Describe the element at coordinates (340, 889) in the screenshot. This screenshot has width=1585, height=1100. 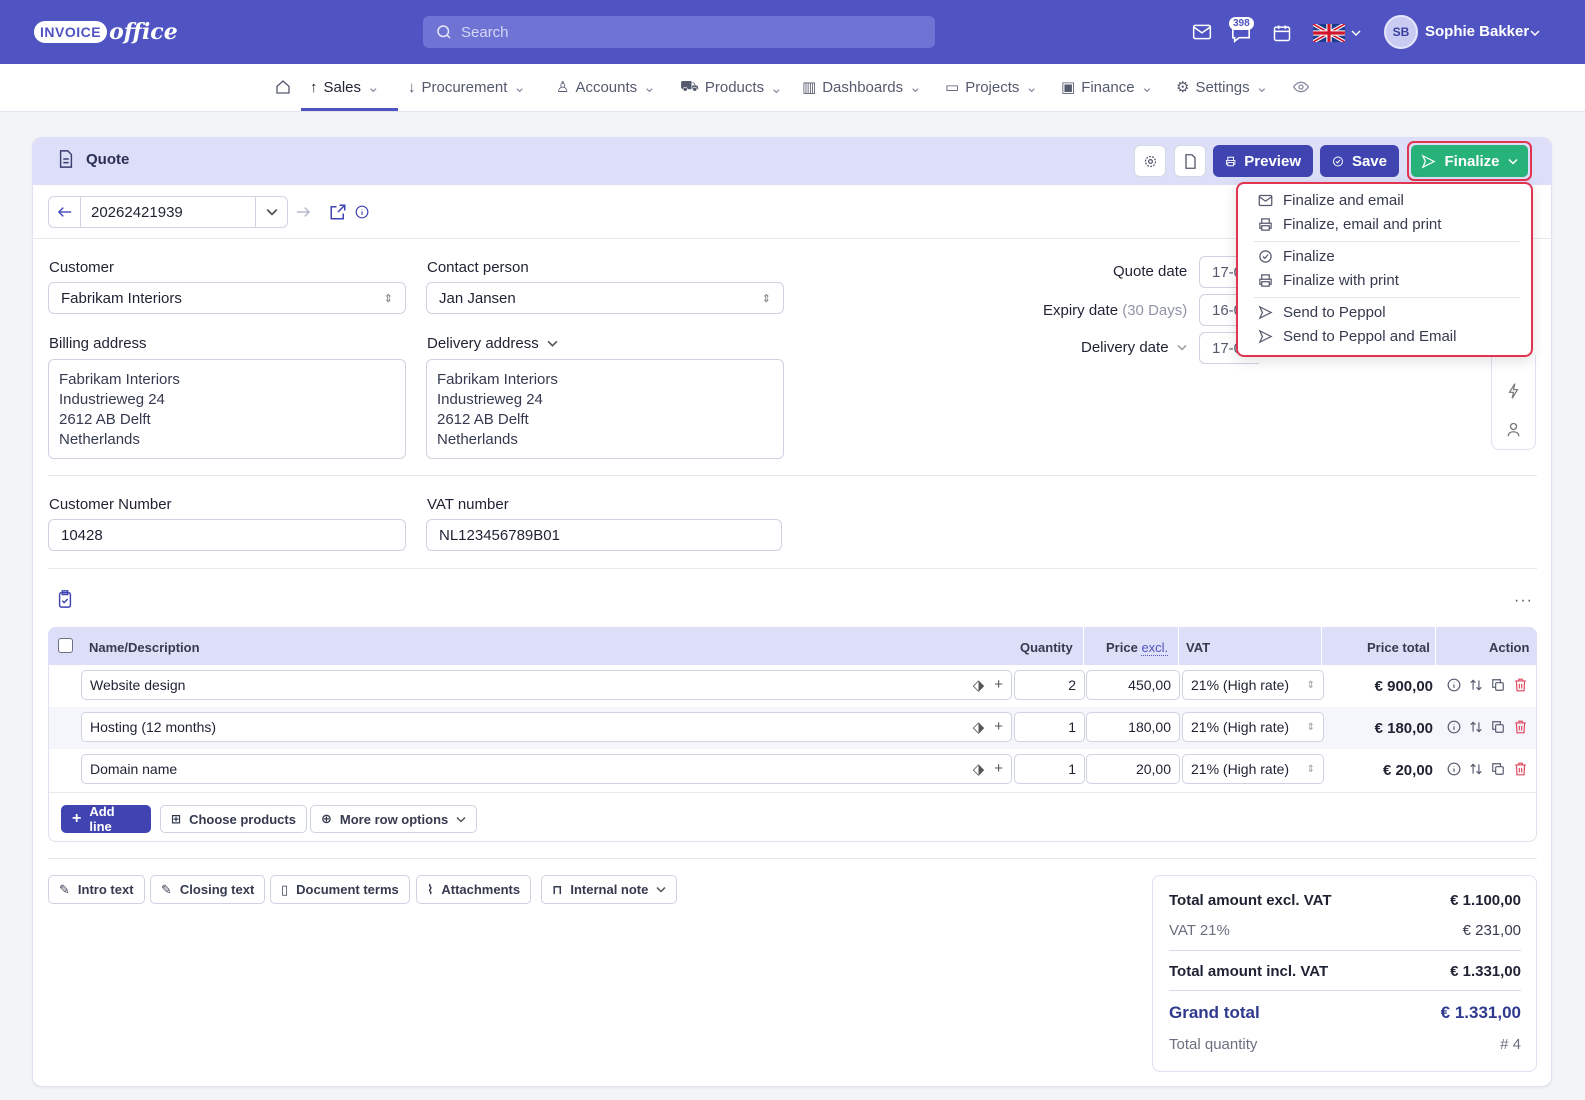
I see `document-terms-button: ▯ Document terms` at that location.